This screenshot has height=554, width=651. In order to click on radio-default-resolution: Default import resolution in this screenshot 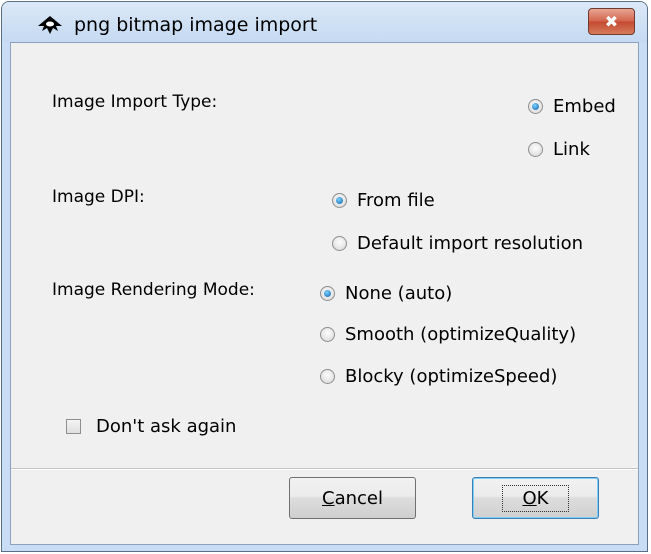, I will do `click(457, 243)`.